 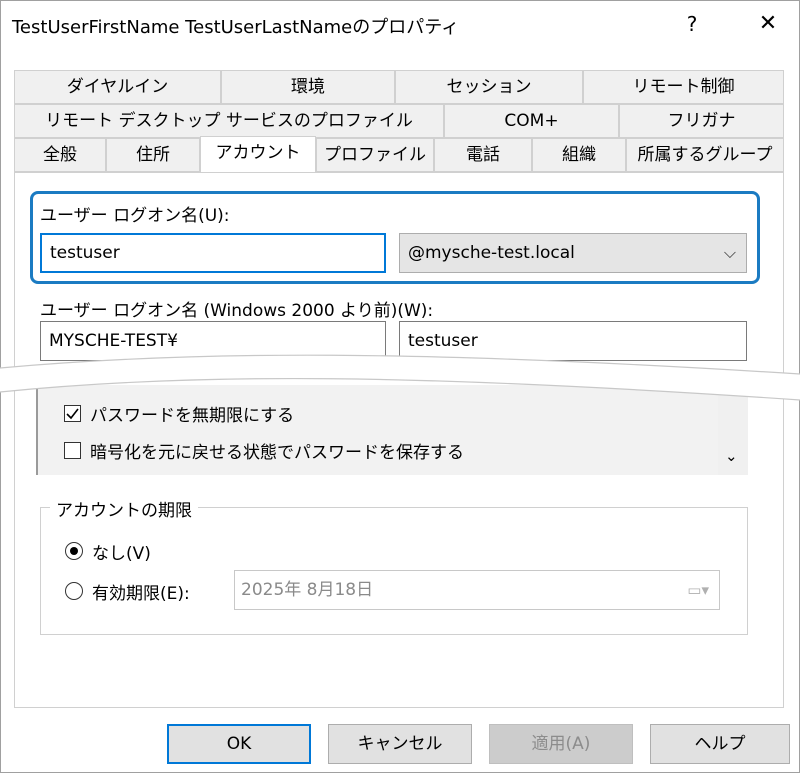 I want to click on tab-profile: プロファイル, so click(x=375, y=155).